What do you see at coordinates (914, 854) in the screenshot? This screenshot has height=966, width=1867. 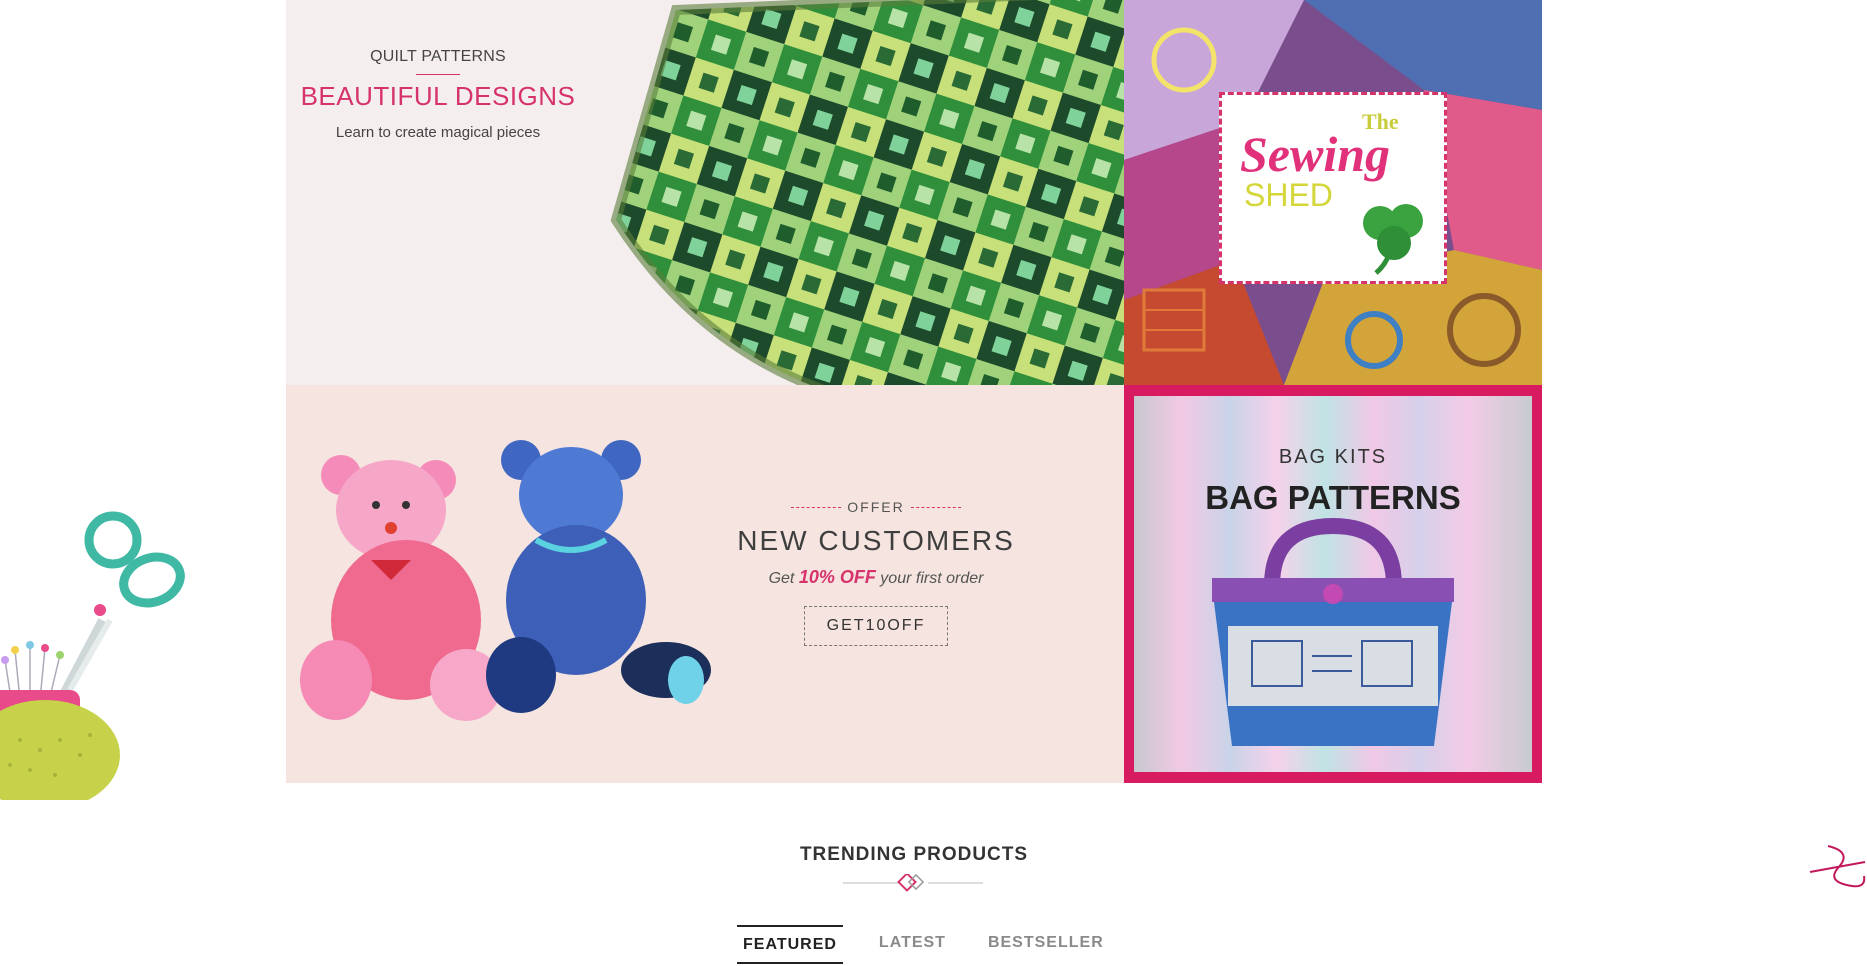 I see `section-title: TRENDING PRODUCTS` at bounding box center [914, 854].